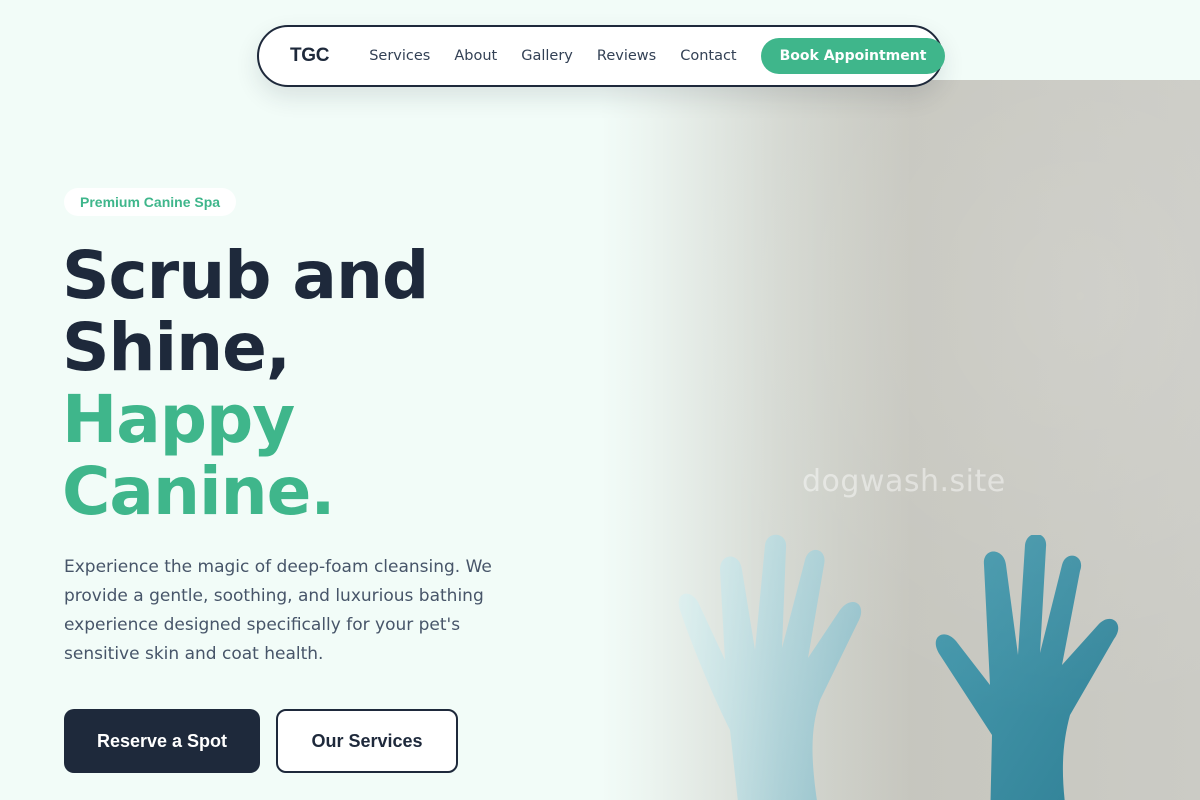 This screenshot has height=800, width=1200. I want to click on headline-line-2: Shine,, so click(176, 347).